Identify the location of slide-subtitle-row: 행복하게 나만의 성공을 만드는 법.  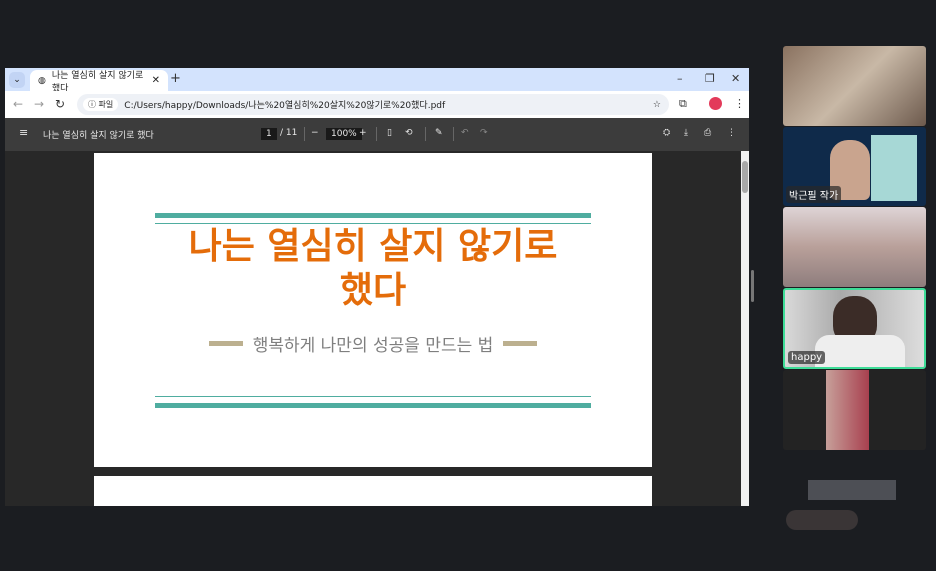
(373, 343).